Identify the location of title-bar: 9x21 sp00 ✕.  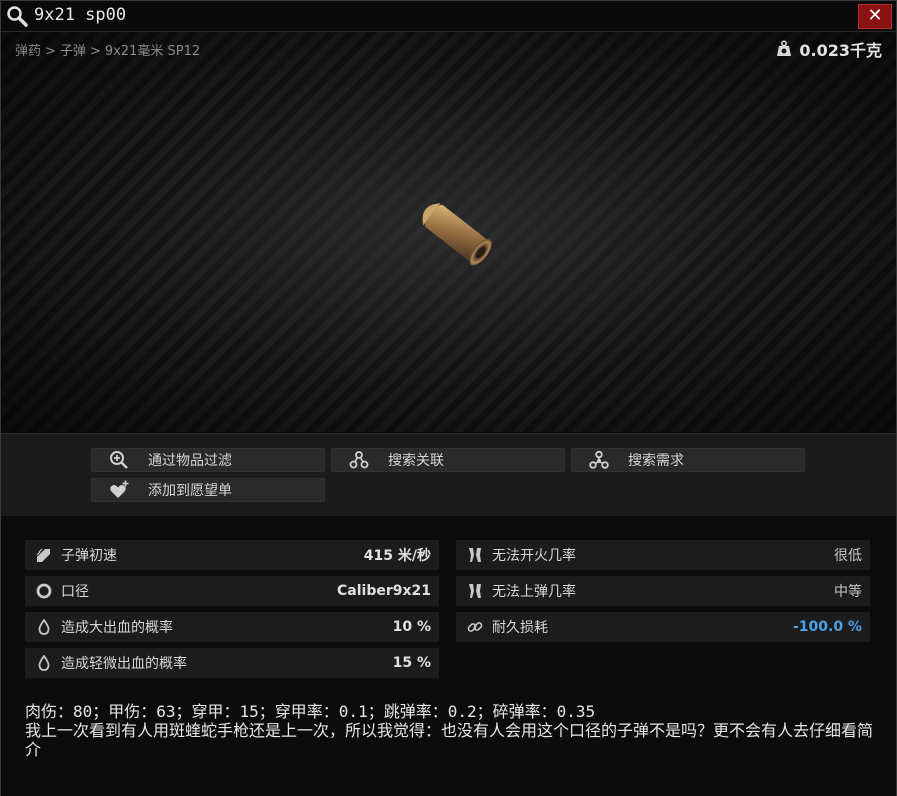
(448, 16).